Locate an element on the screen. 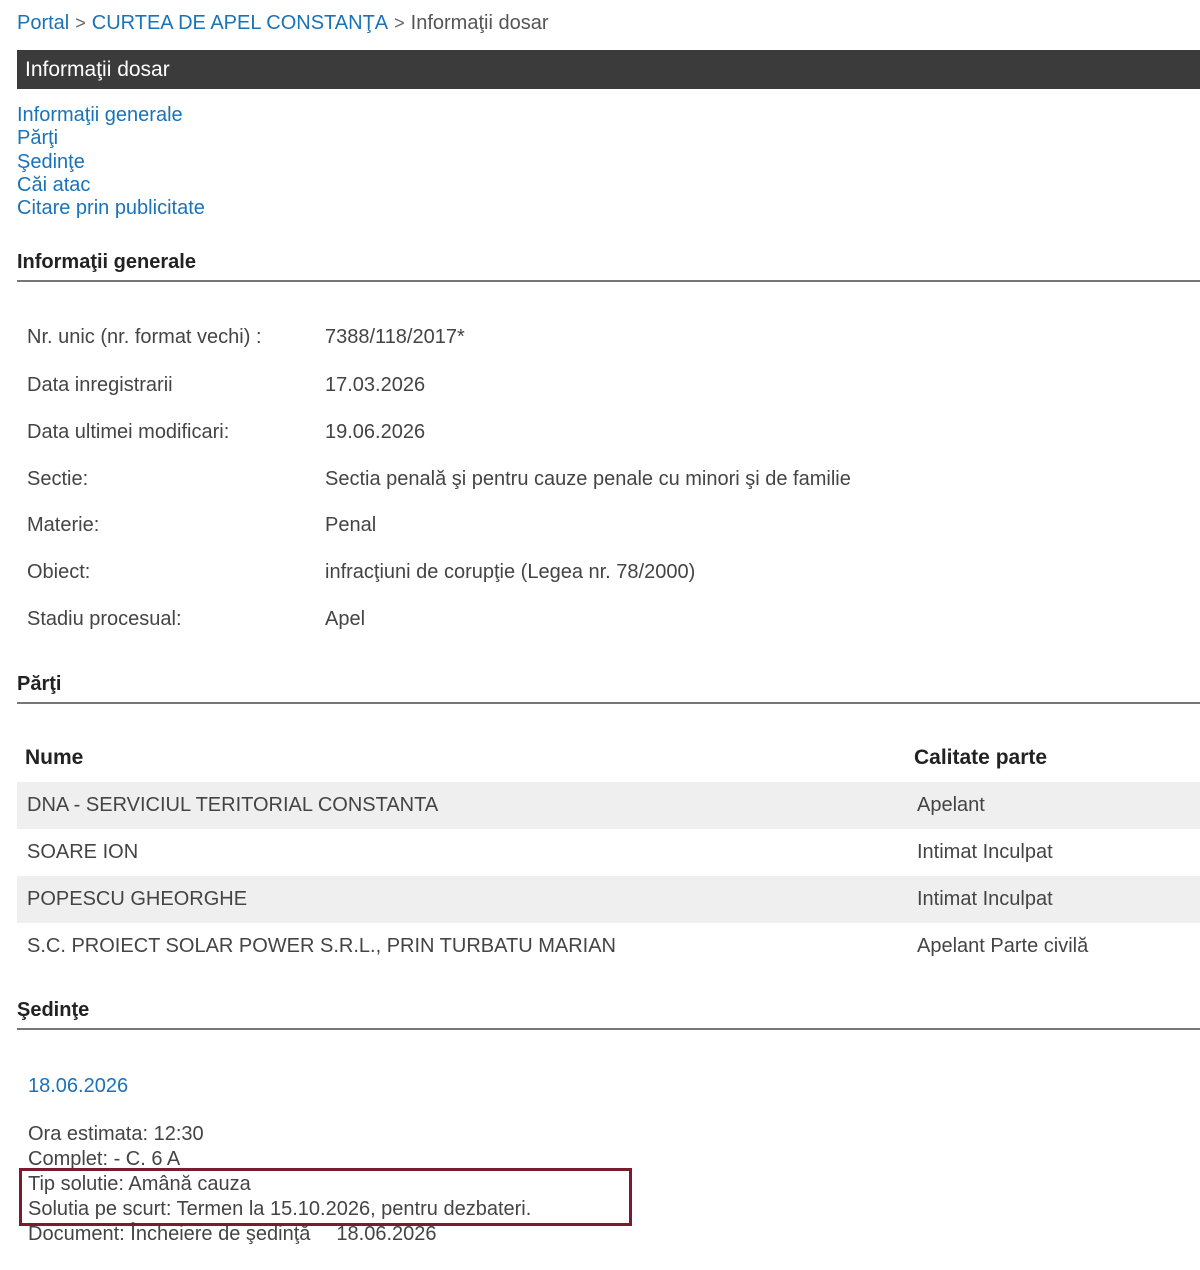 This screenshot has width=1200, height=1270. info-label: Data inregistrarii is located at coordinates (100, 385).